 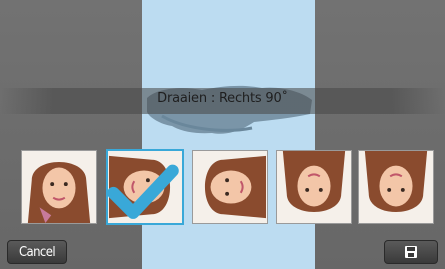 I want to click on face-rotated-180-icon, so click(x=314, y=187).